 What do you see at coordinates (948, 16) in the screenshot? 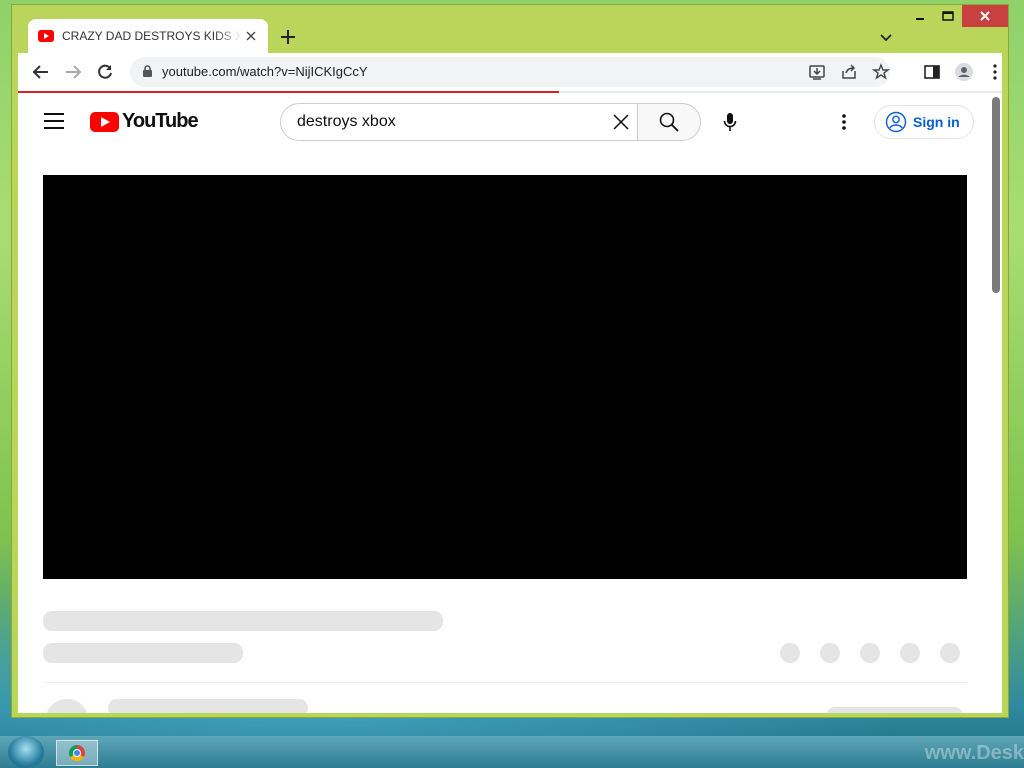
I see `maximize-button` at bounding box center [948, 16].